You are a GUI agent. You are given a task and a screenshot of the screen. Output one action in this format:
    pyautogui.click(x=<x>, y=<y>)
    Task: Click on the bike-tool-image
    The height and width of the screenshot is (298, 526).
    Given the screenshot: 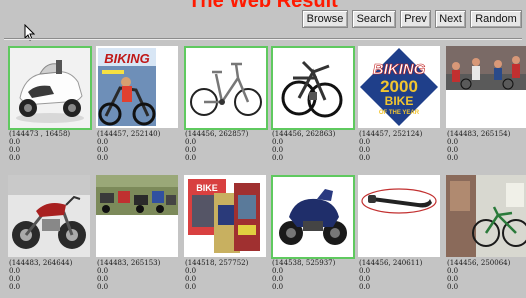 What is the action you would take?
    pyautogui.click(x=399, y=216)
    